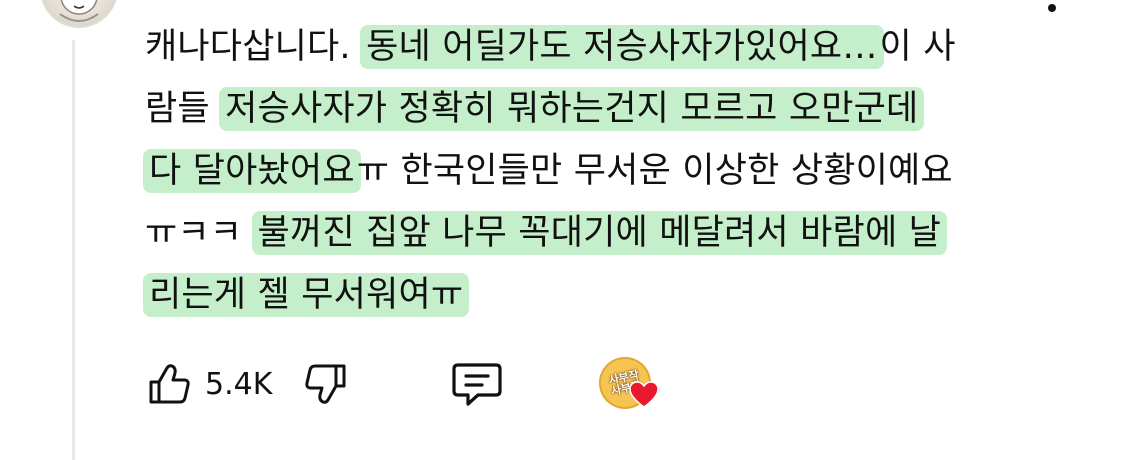  Describe the element at coordinates (79, 11) in the screenshot. I see `user-avatar-icon` at that location.